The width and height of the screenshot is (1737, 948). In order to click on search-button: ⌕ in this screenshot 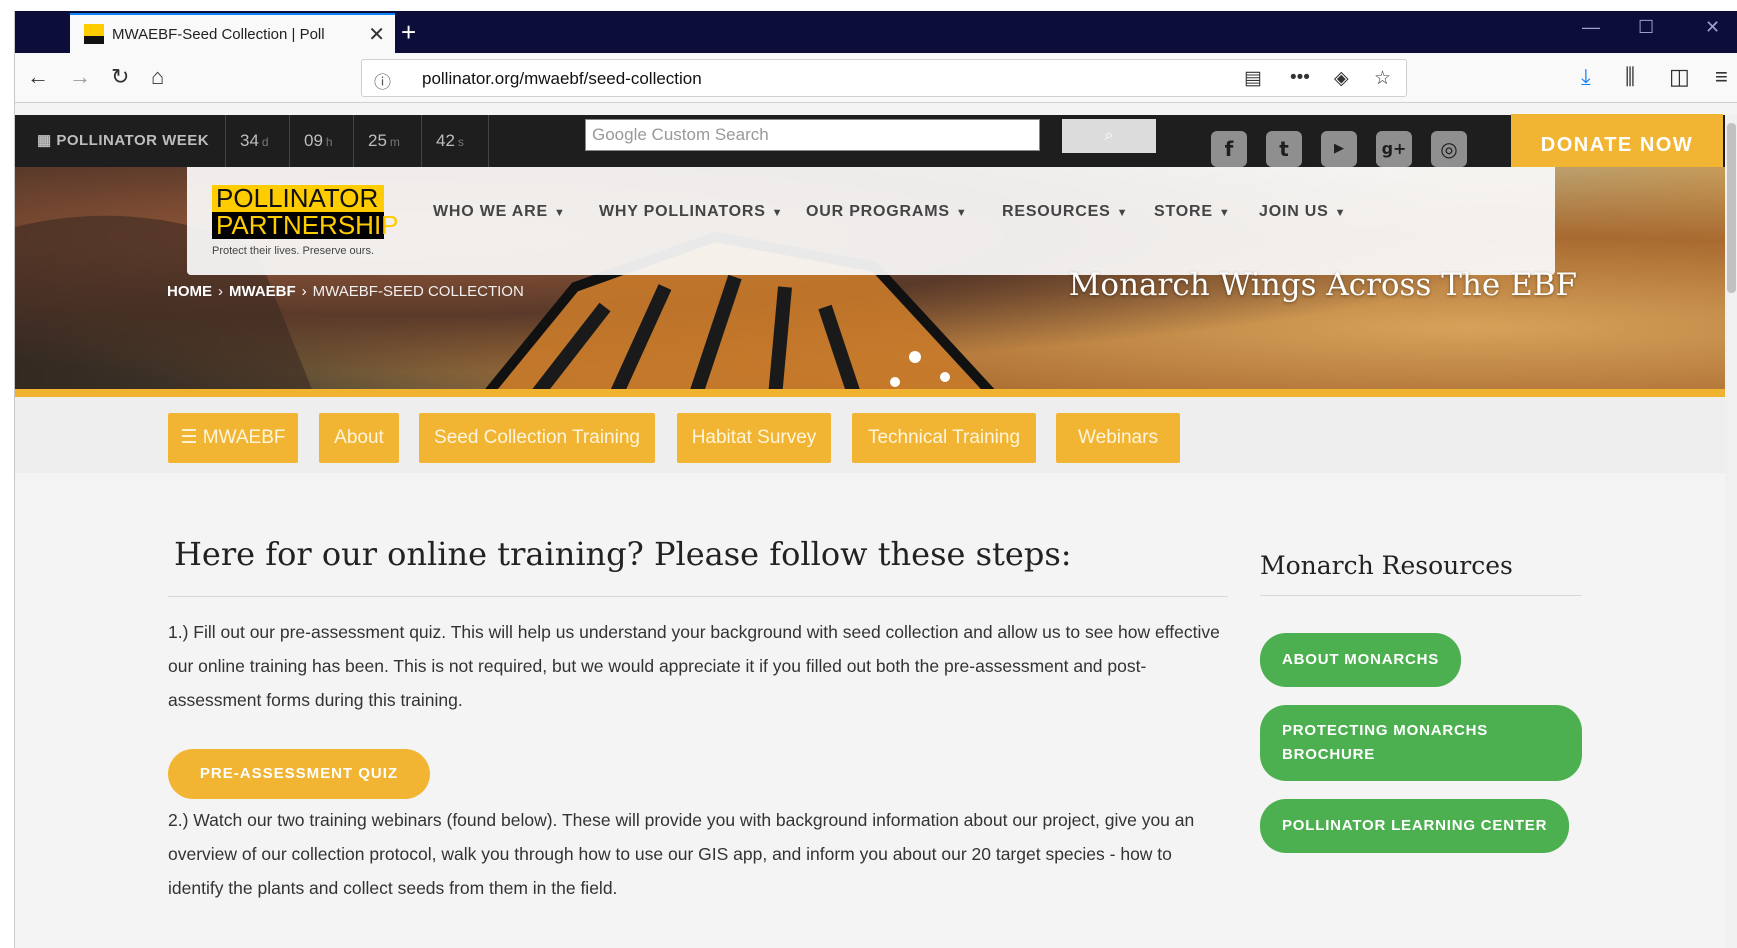, I will do `click(1109, 136)`.